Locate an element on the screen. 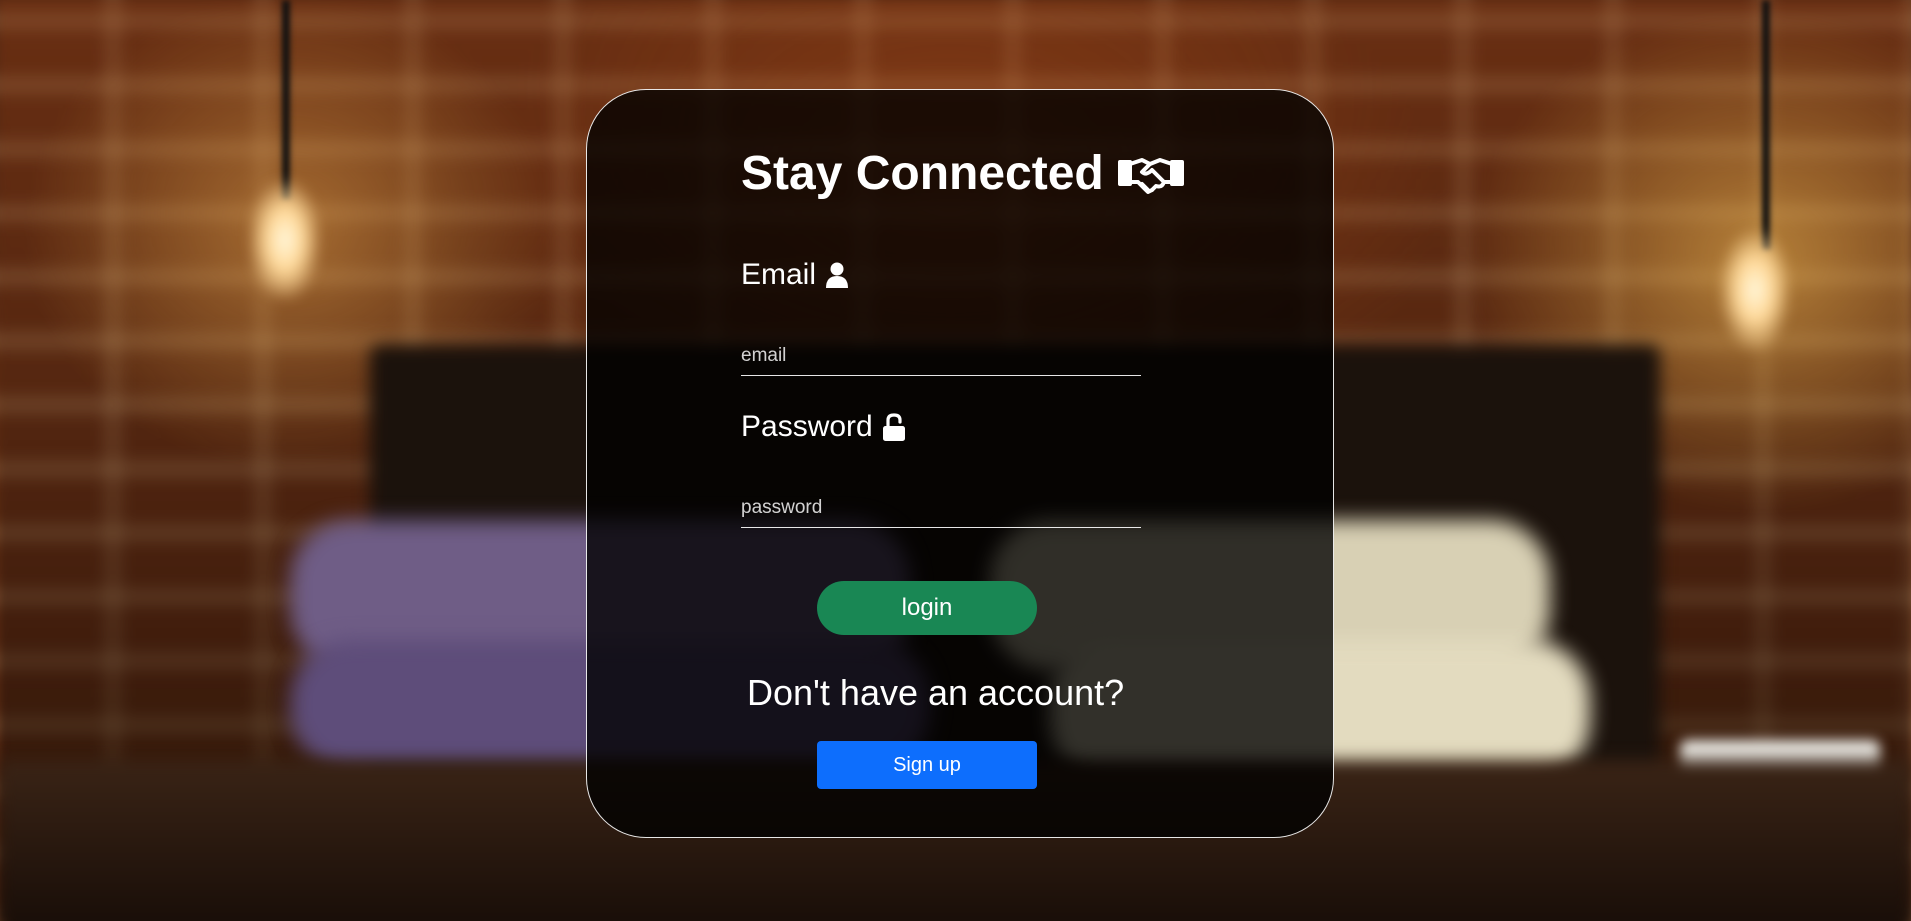  unlock-icon is located at coordinates (893, 427).